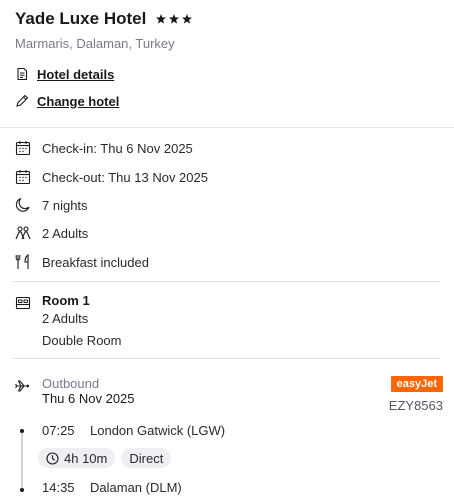 This screenshot has width=454, height=504. I want to click on check-out-row: Check-out: Thu 13 Nov 2025, so click(111, 177).